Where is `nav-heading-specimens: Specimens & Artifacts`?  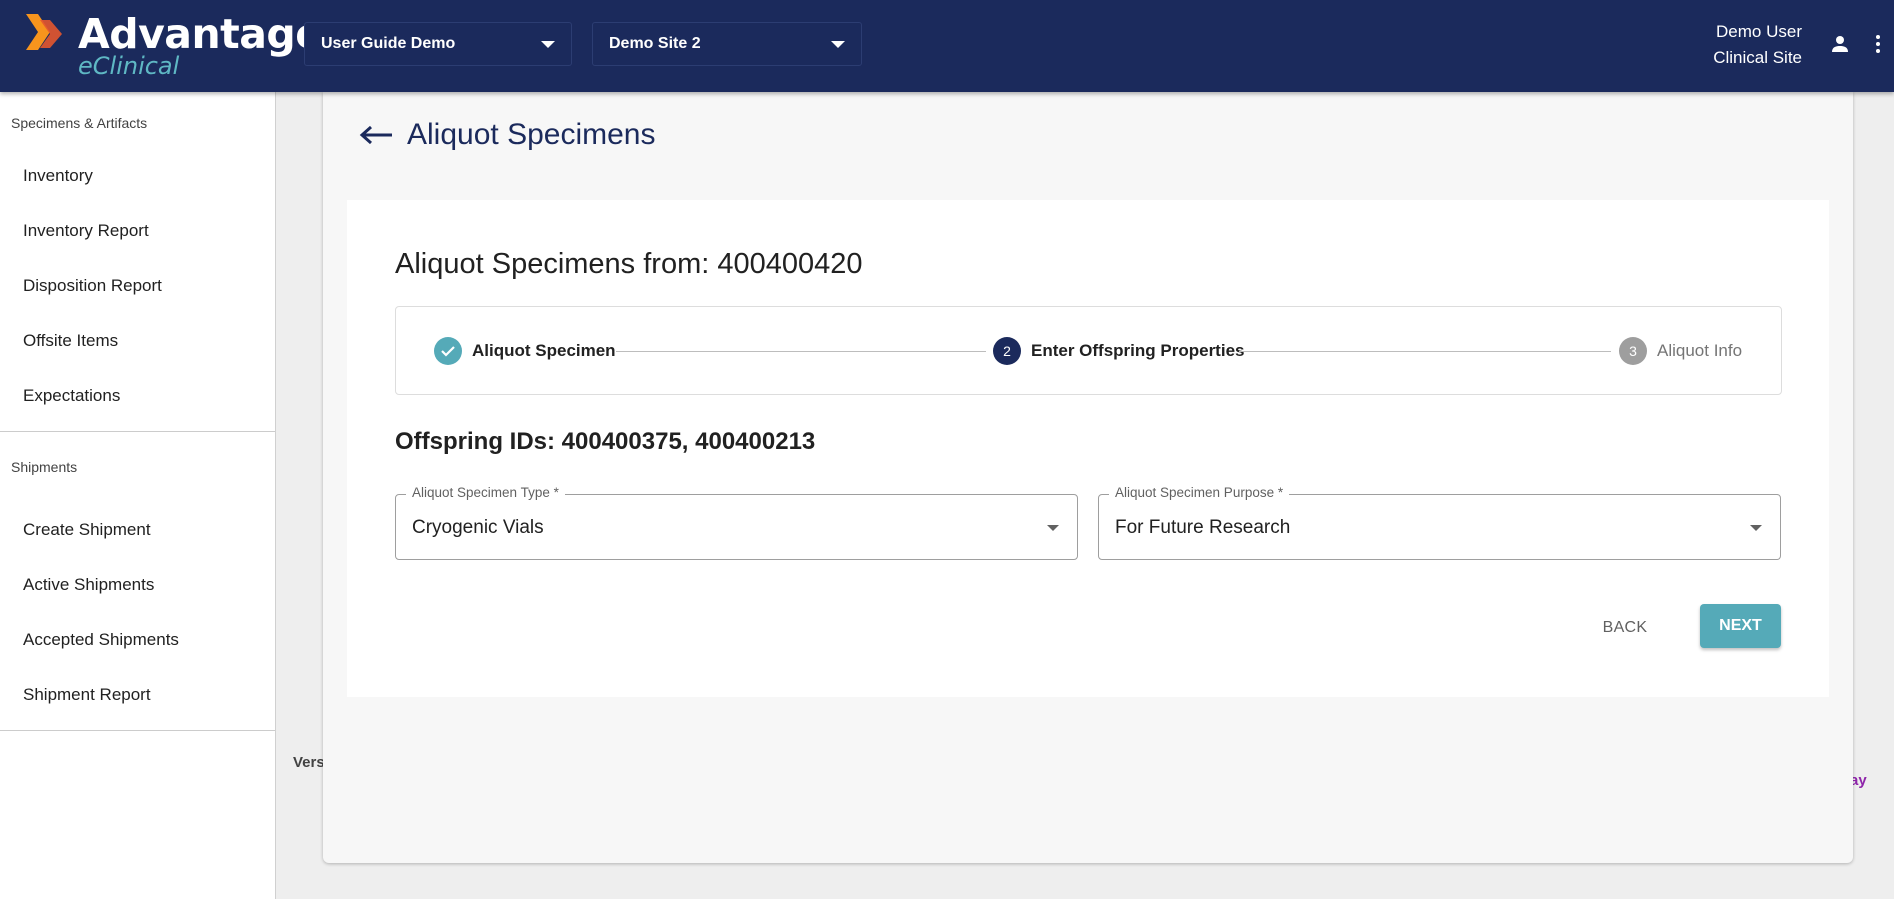
nav-heading-specimens: Specimens & Artifacts is located at coordinates (79, 123).